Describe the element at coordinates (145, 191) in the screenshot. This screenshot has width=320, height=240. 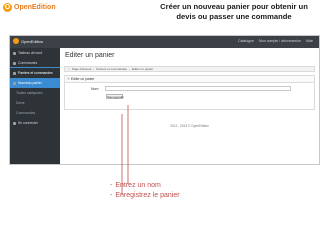
I see `instruction-notes: - Entrez un nom - Enregistrez le panier` at that location.